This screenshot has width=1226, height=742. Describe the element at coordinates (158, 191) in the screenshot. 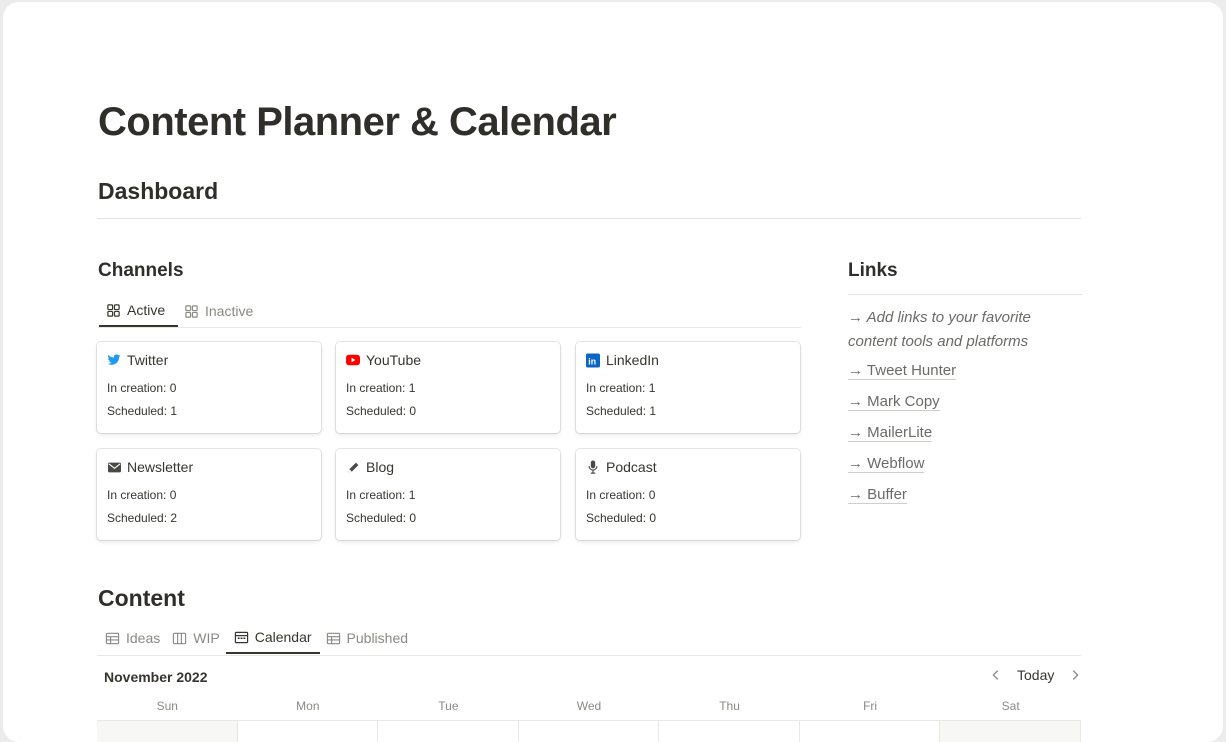

I see `dashboard-heading: Dashboard` at that location.